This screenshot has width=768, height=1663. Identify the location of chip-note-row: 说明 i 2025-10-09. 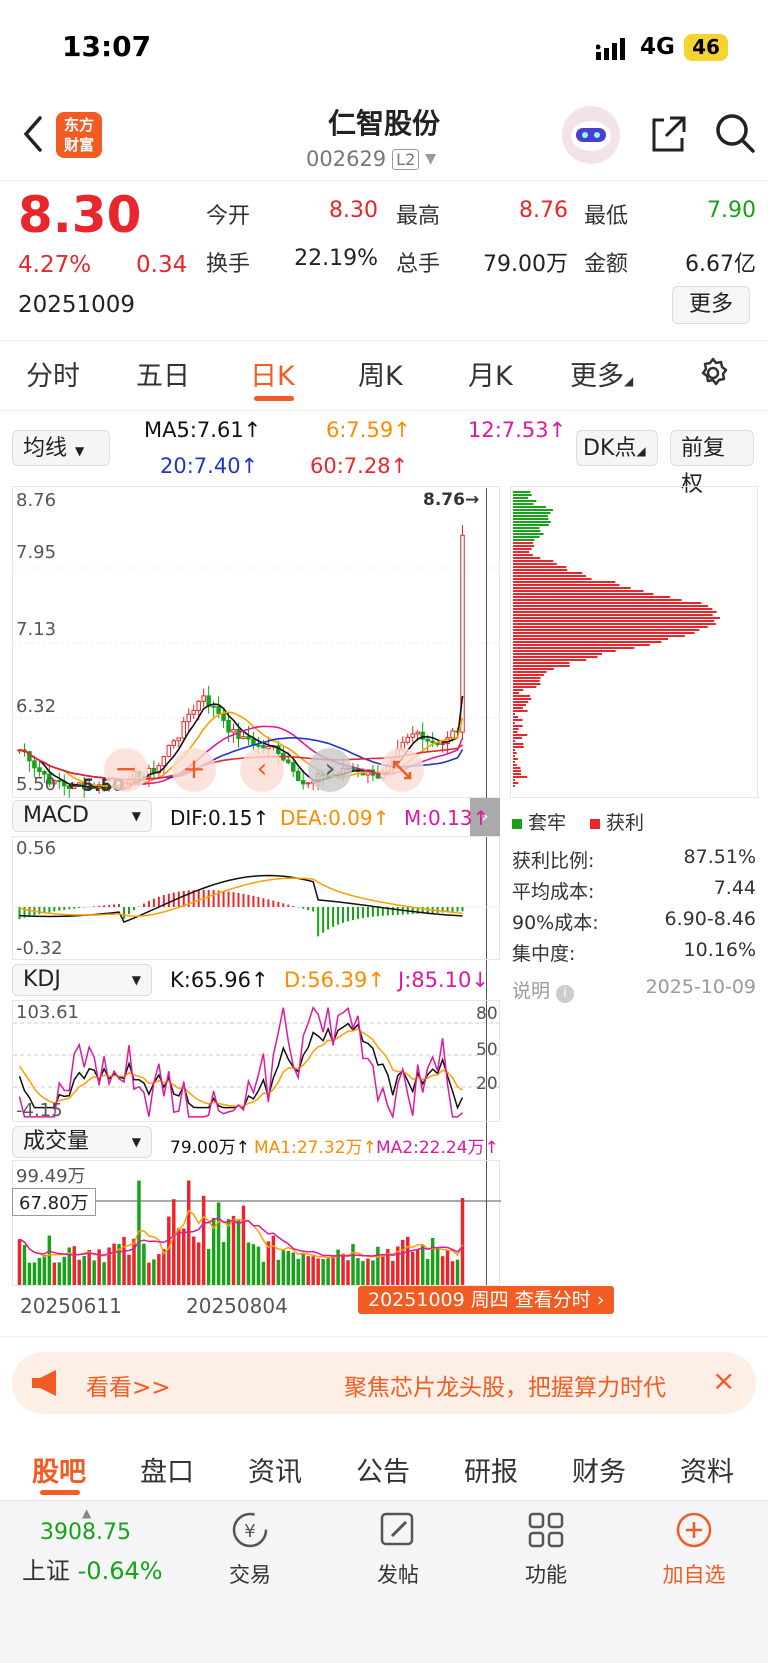
(634, 991).